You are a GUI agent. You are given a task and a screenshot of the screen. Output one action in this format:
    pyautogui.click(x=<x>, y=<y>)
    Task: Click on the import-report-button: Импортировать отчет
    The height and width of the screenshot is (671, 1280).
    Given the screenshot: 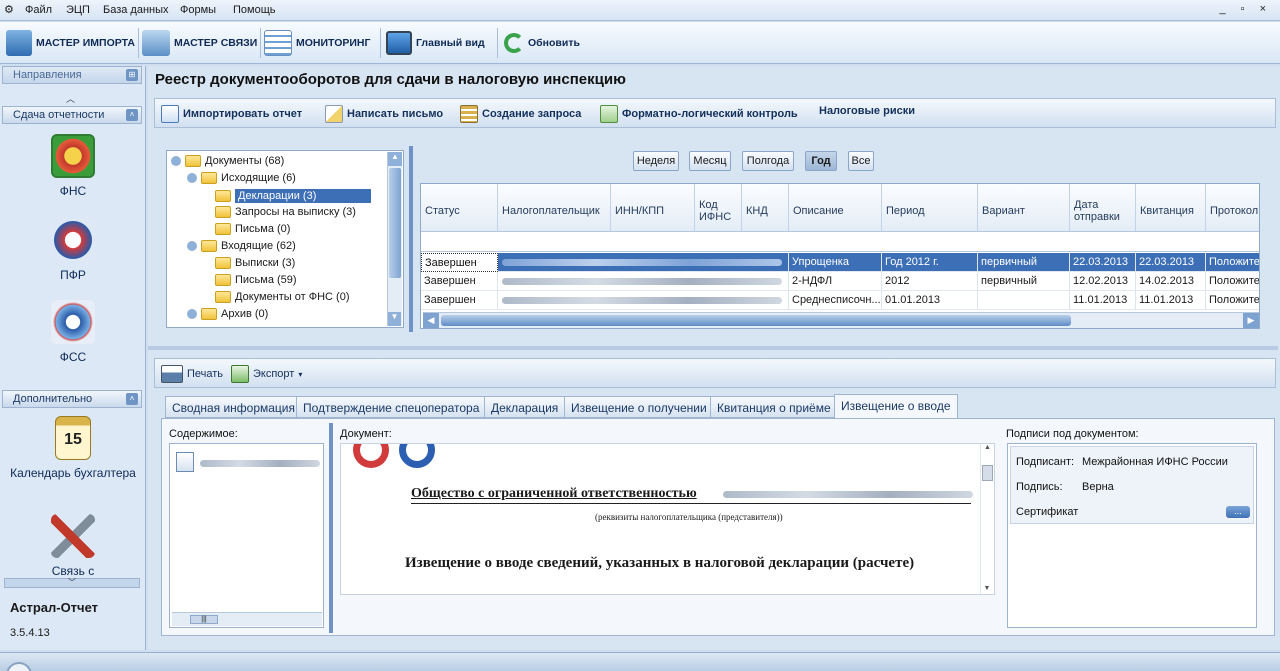 What is the action you would take?
    pyautogui.click(x=231, y=114)
    